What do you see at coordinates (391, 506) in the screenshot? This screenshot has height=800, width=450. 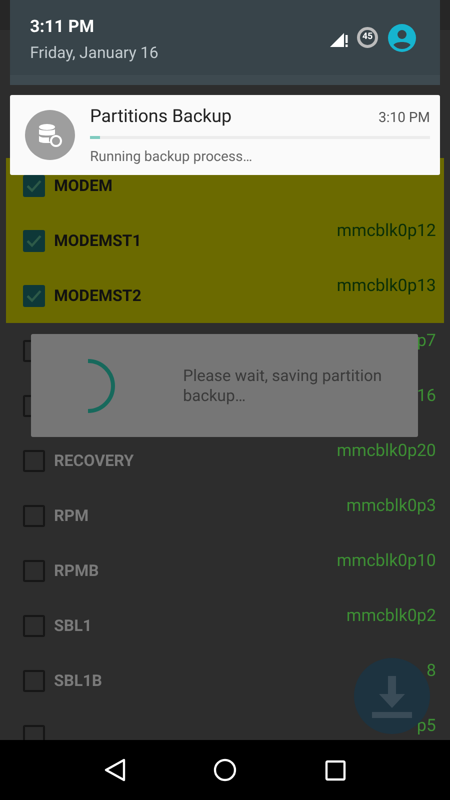 I see `device-name: mmcblk0p3` at bounding box center [391, 506].